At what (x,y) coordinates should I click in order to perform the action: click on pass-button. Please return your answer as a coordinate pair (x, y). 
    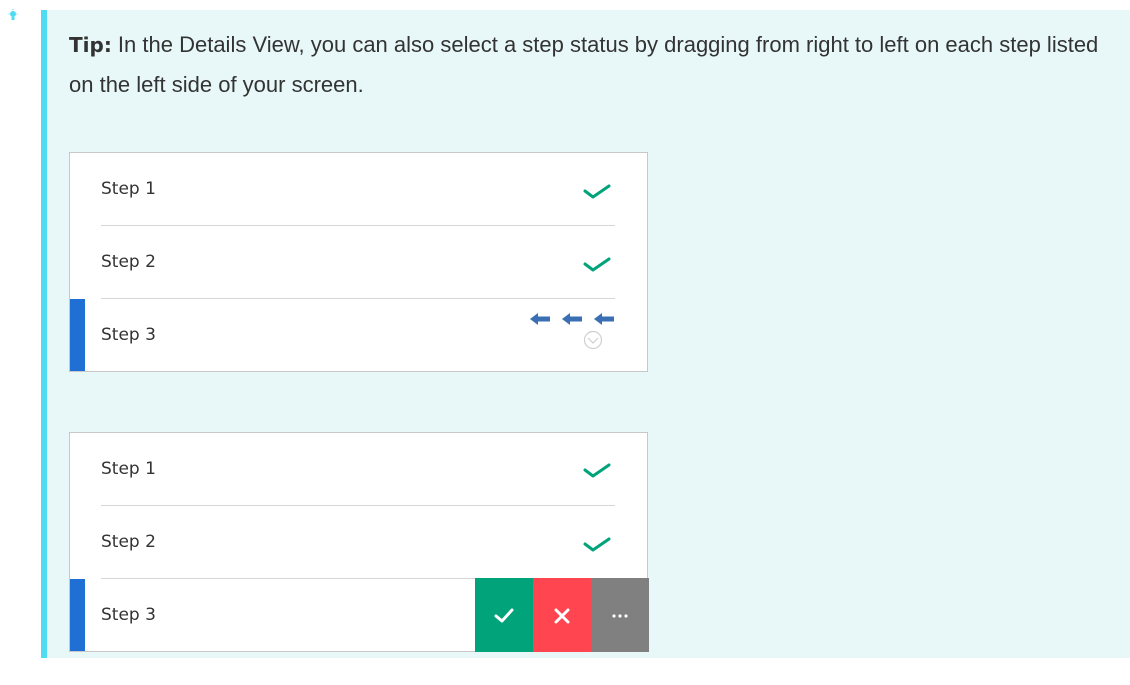
    Looking at the image, I should click on (504, 615).